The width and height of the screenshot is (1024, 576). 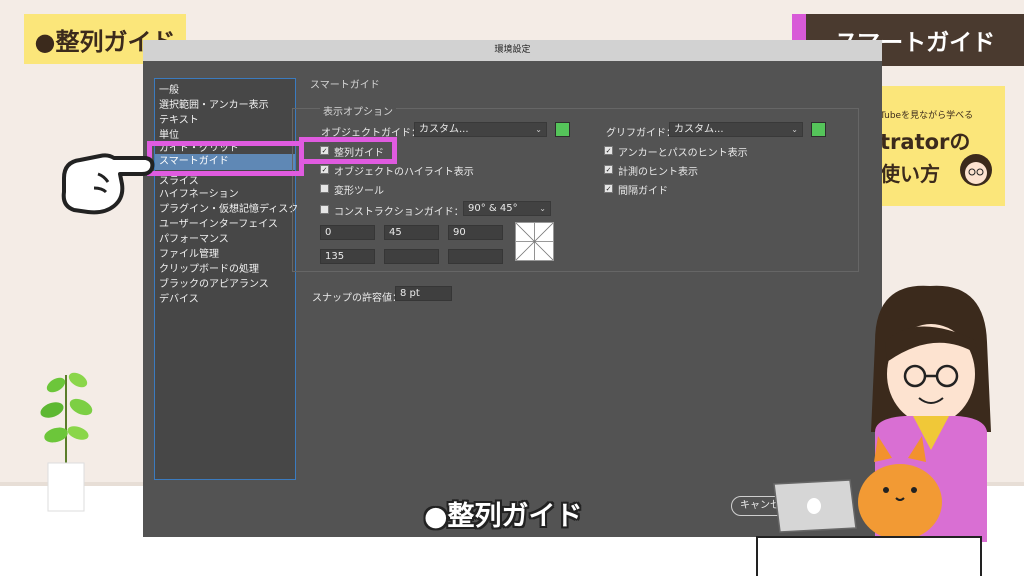 I want to click on sidebar-item-ui: ユーザーインターフェイス, so click(x=218, y=222).